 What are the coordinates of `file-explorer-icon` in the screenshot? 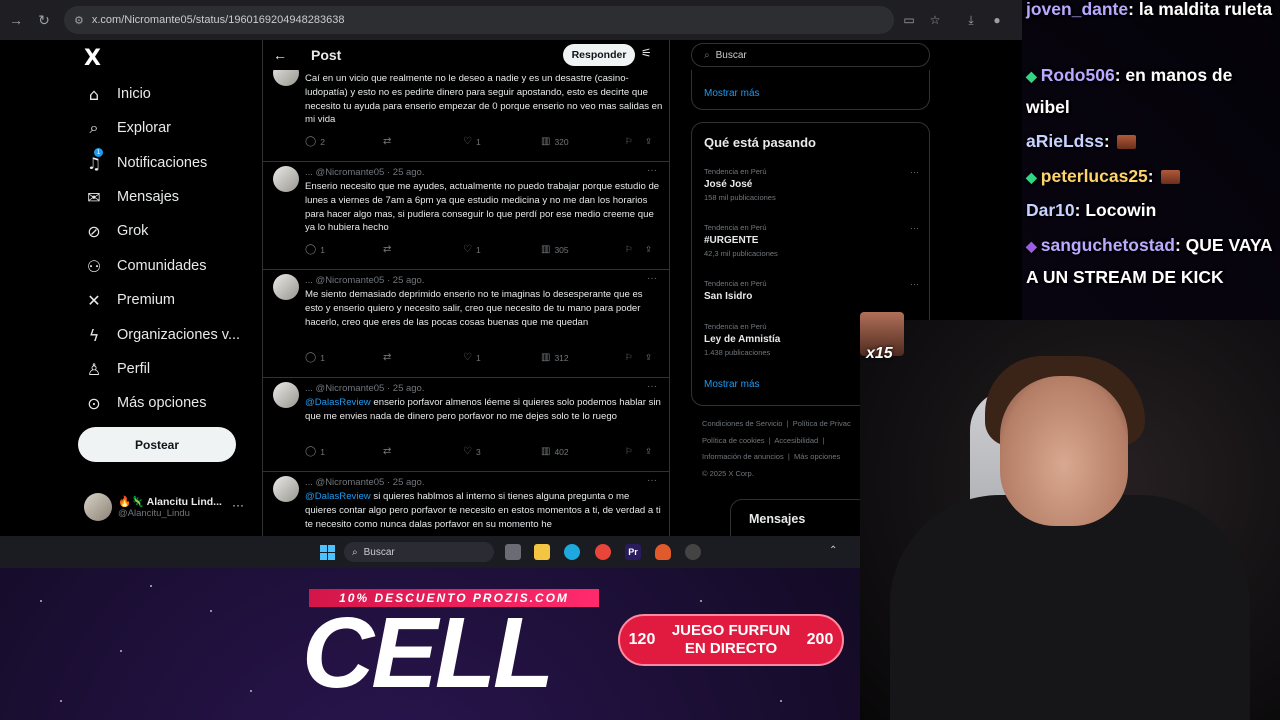 It's located at (542, 552).